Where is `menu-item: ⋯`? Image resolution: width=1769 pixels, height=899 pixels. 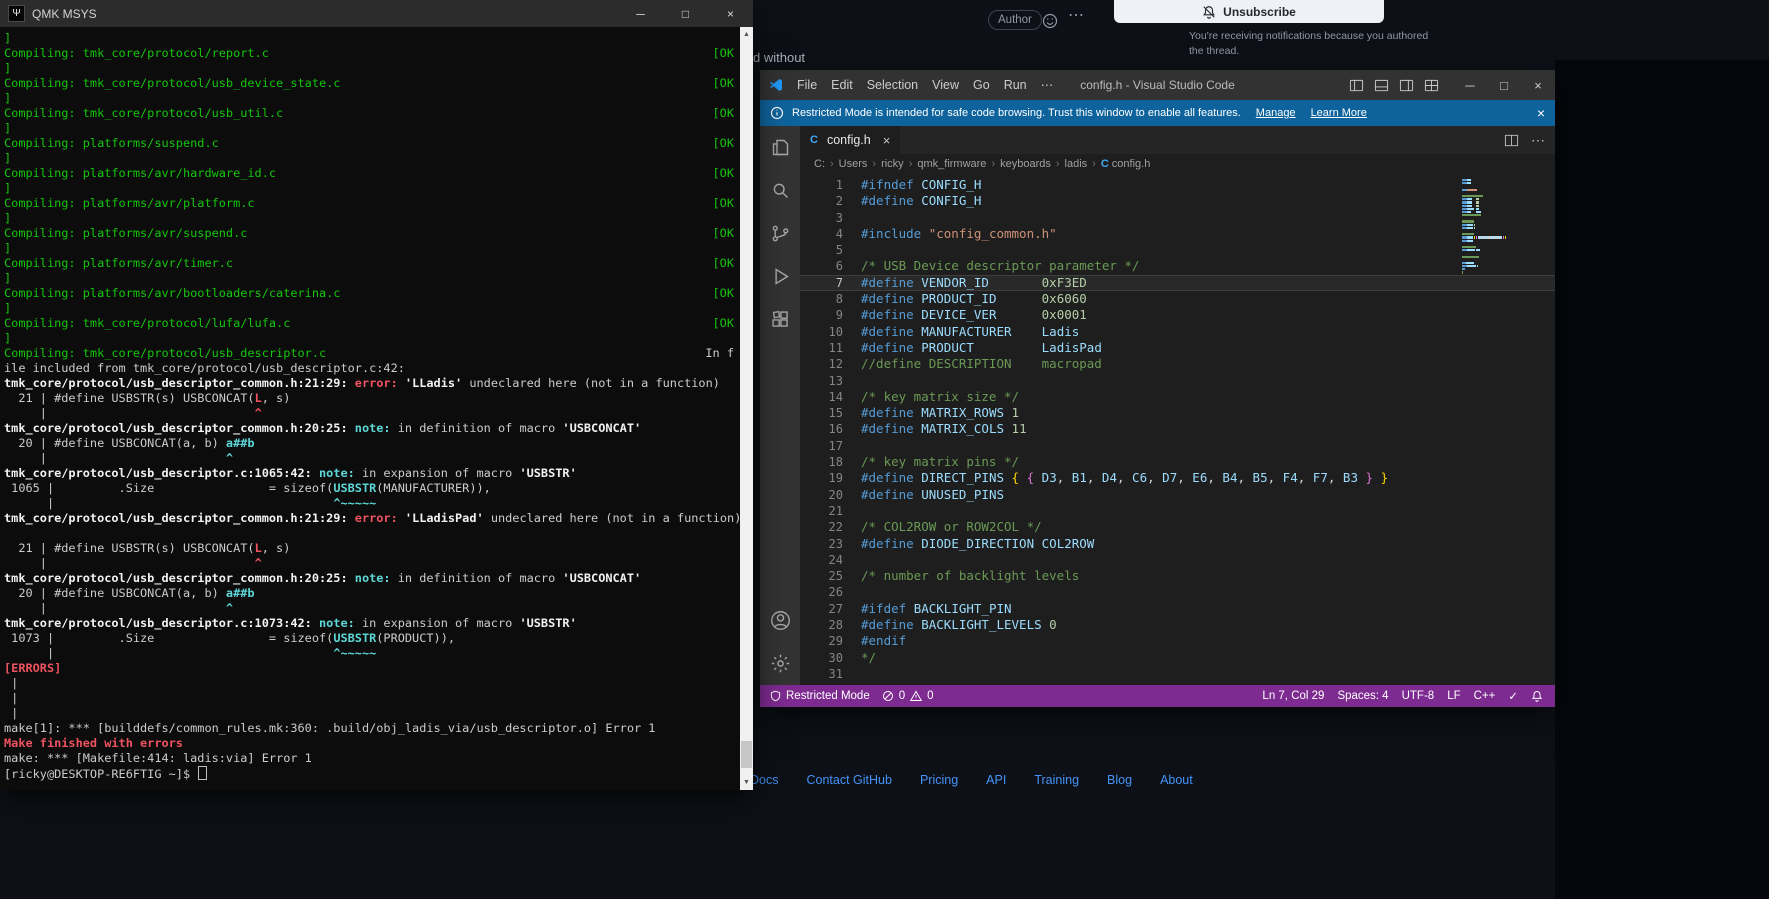 menu-item: ⋯ is located at coordinates (1047, 85).